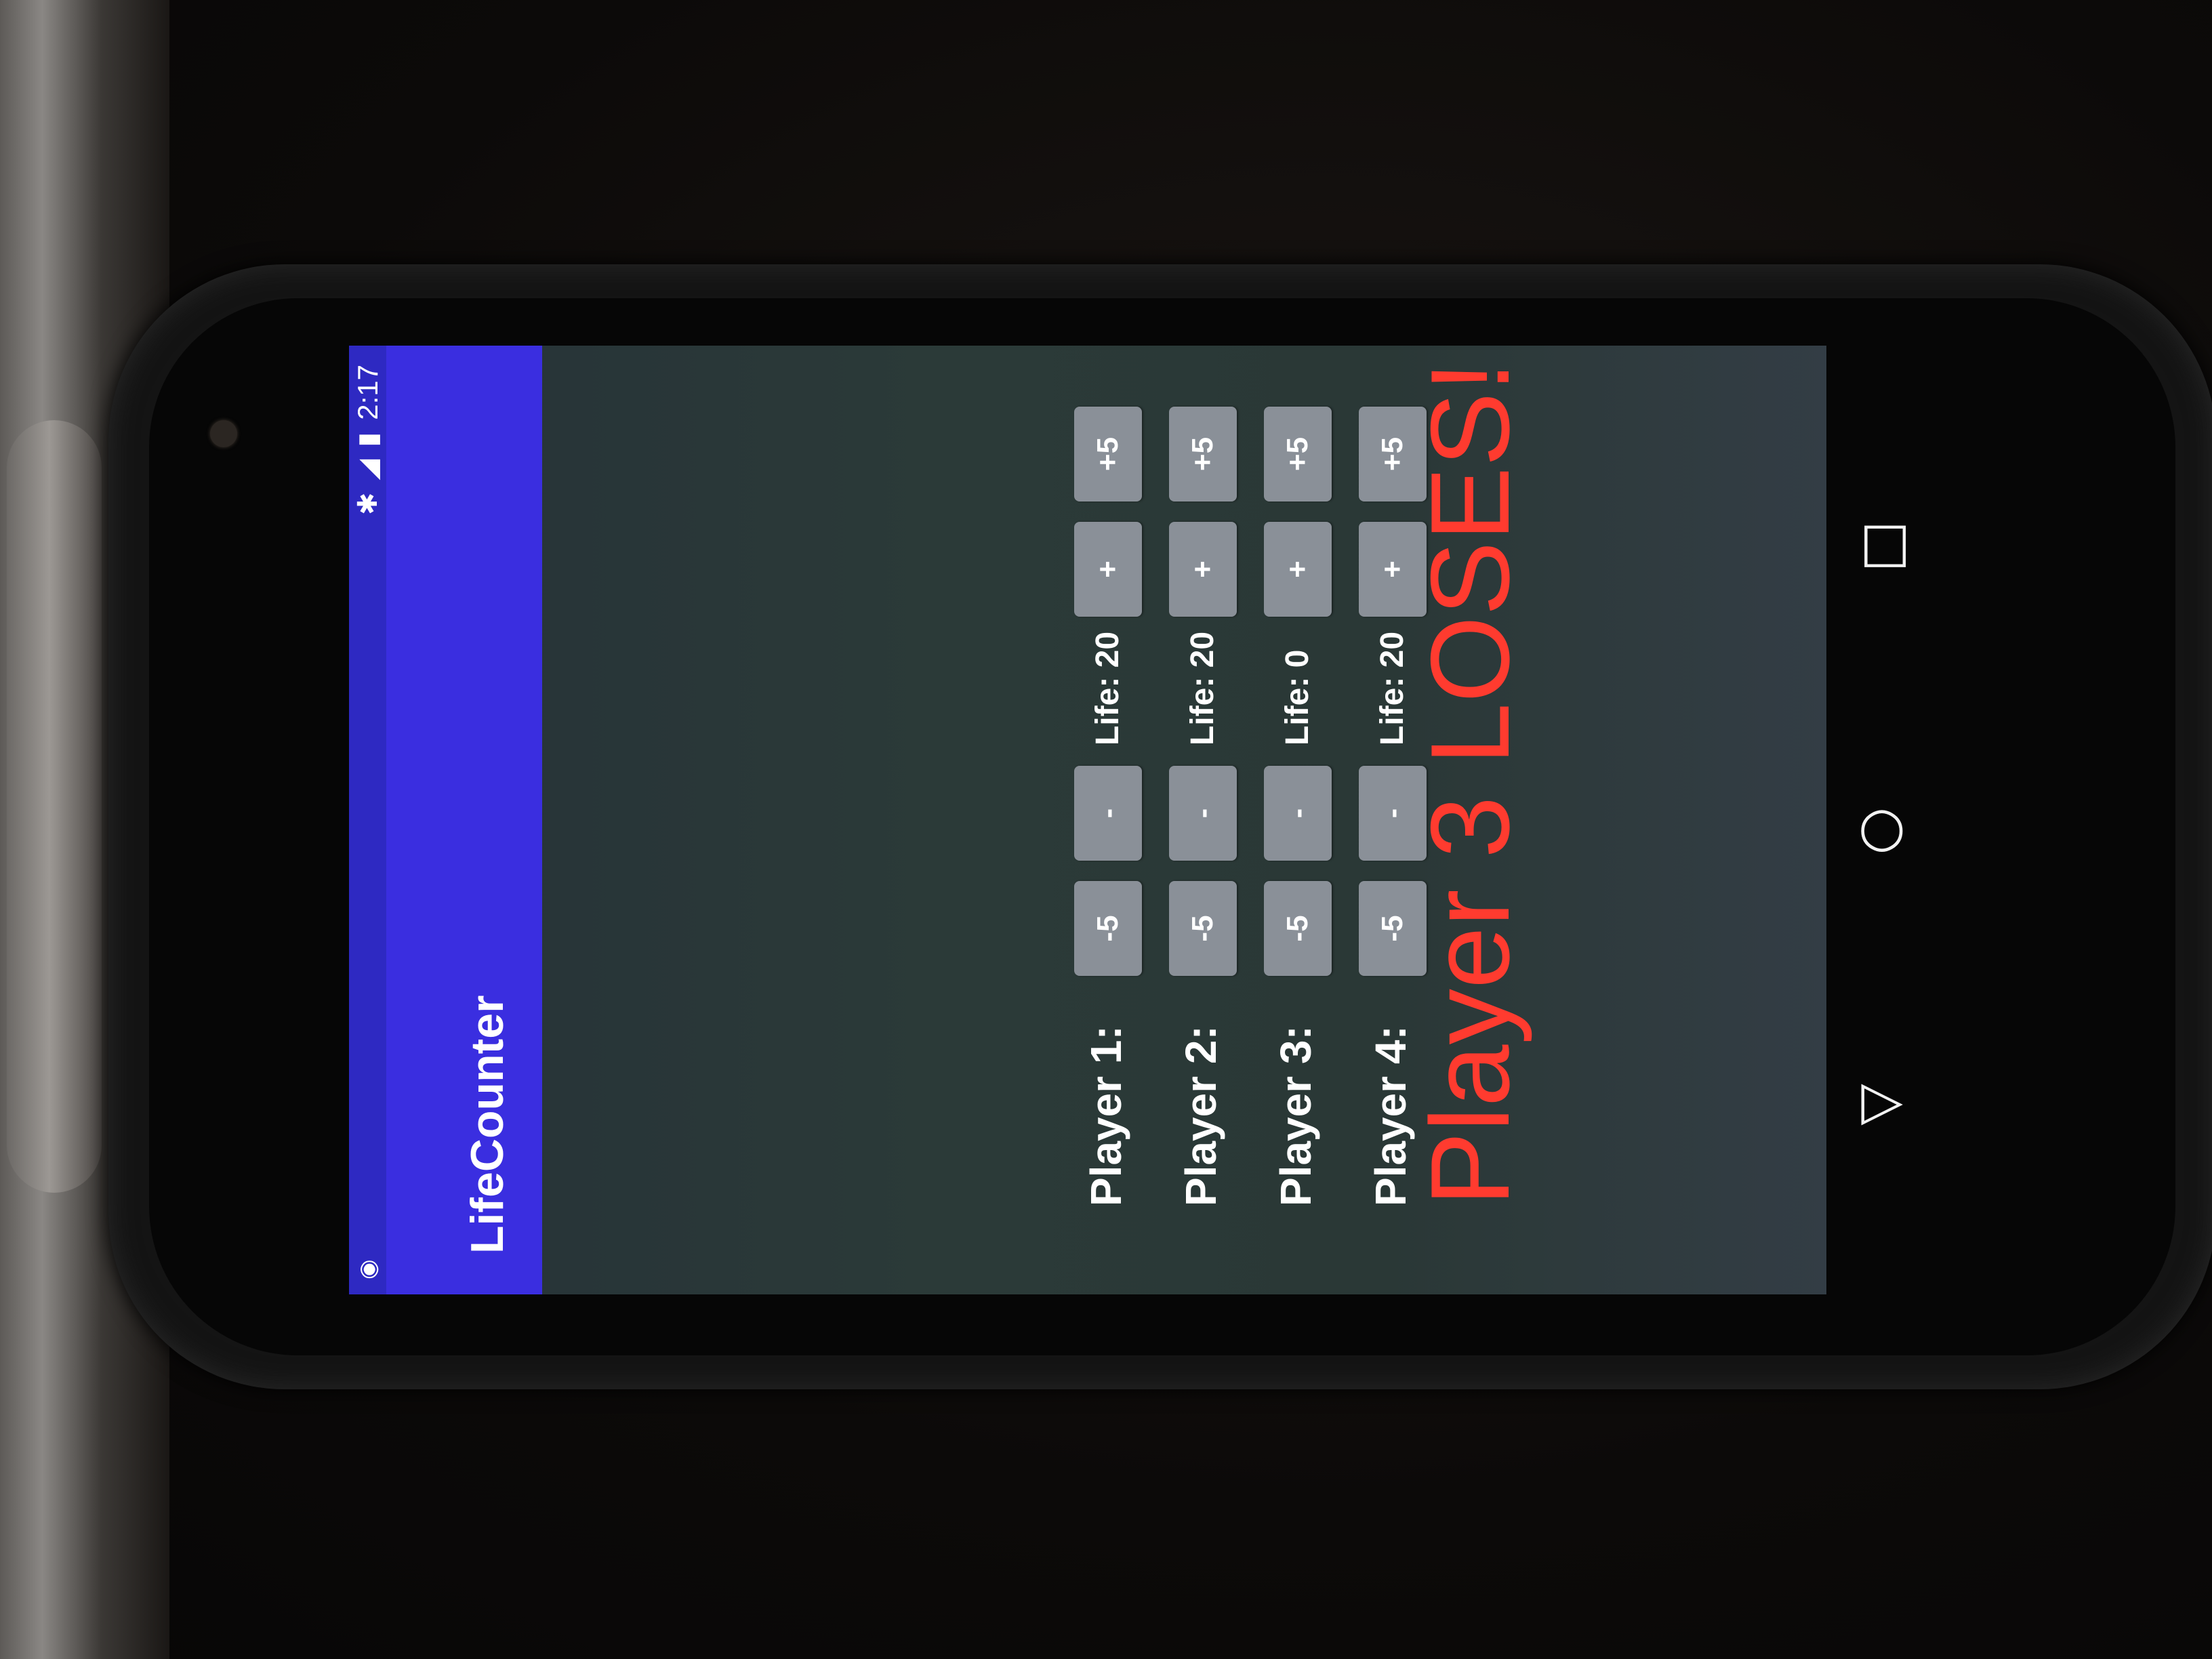 This screenshot has width=2212, height=1659. Describe the element at coordinates (368, 1269) in the screenshot. I see `android-debug-icon: ◉` at that location.